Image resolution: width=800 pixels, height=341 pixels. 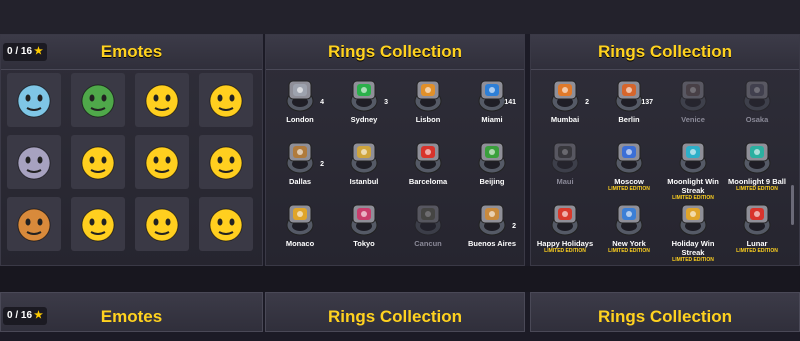 I want to click on ring-name: Lunar, so click(x=757, y=243).